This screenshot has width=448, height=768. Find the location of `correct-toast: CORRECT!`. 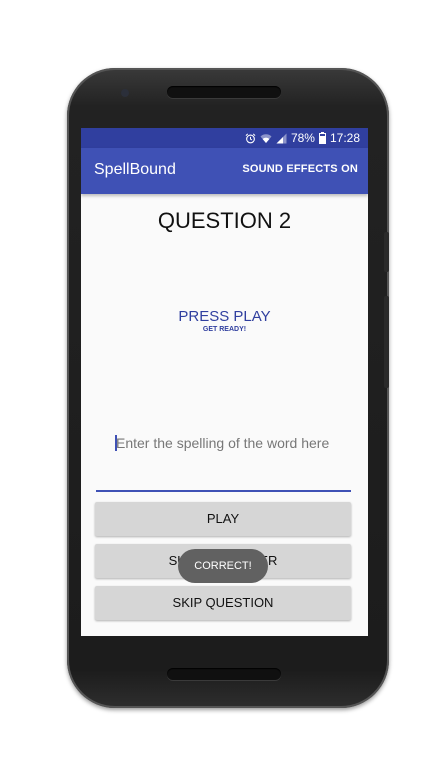

correct-toast: CORRECT! is located at coordinates (223, 566).